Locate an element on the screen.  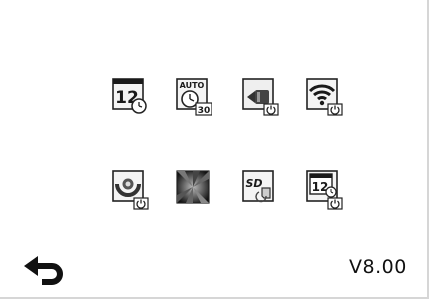
flashlight-power-icon is located at coordinates (260, 97).